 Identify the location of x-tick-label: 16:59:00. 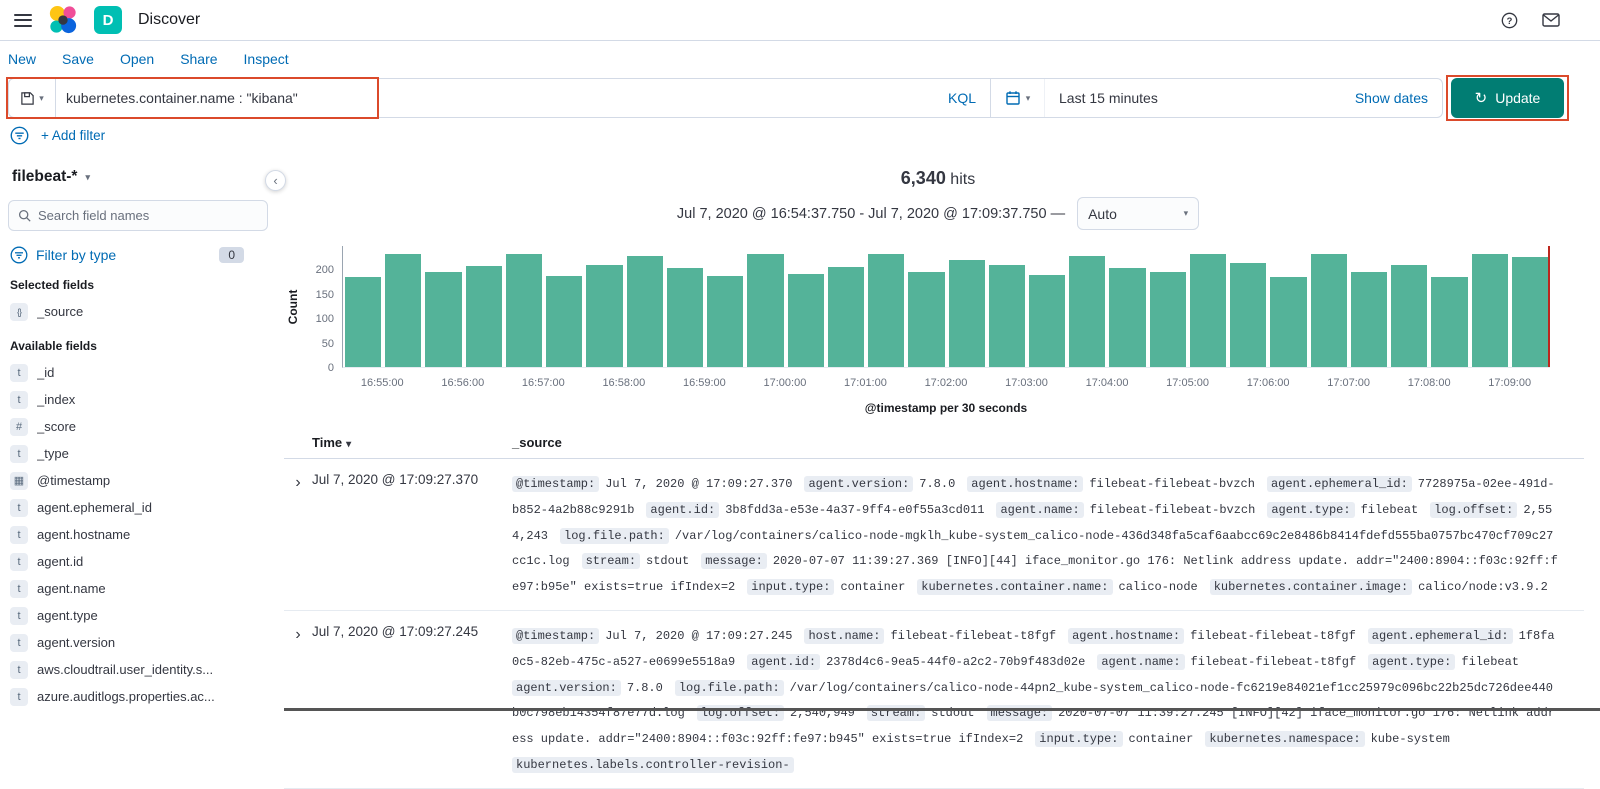
(704, 383).